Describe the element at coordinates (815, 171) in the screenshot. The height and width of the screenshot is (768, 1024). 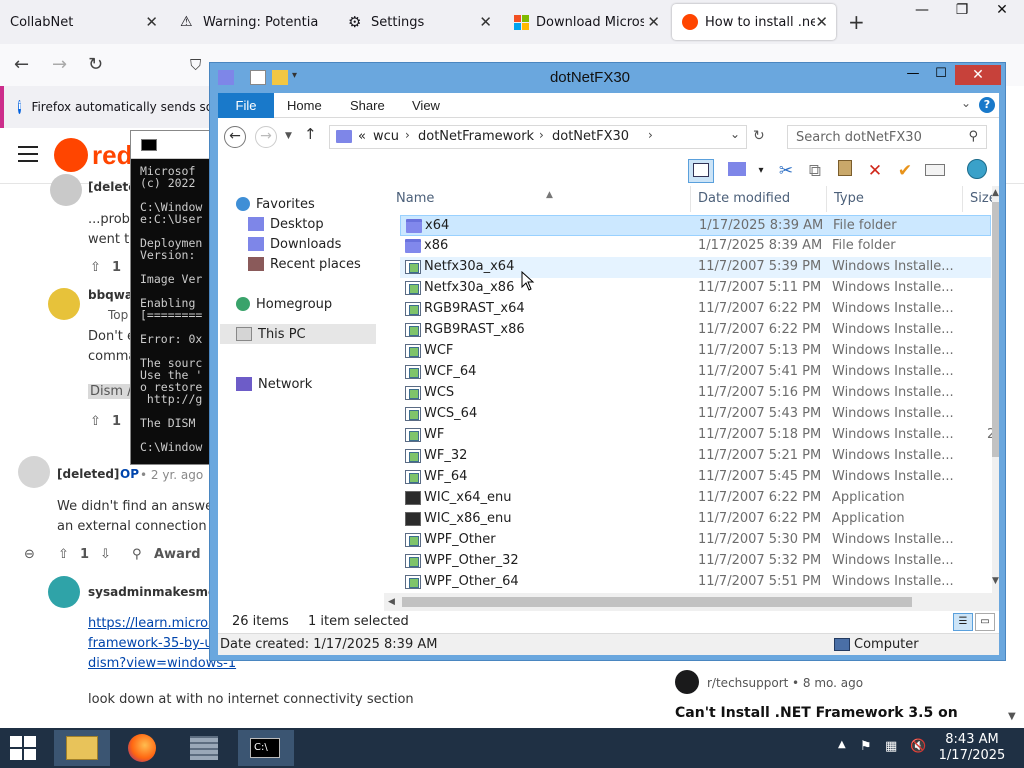
I see `copy-icon: ⧉` at that location.